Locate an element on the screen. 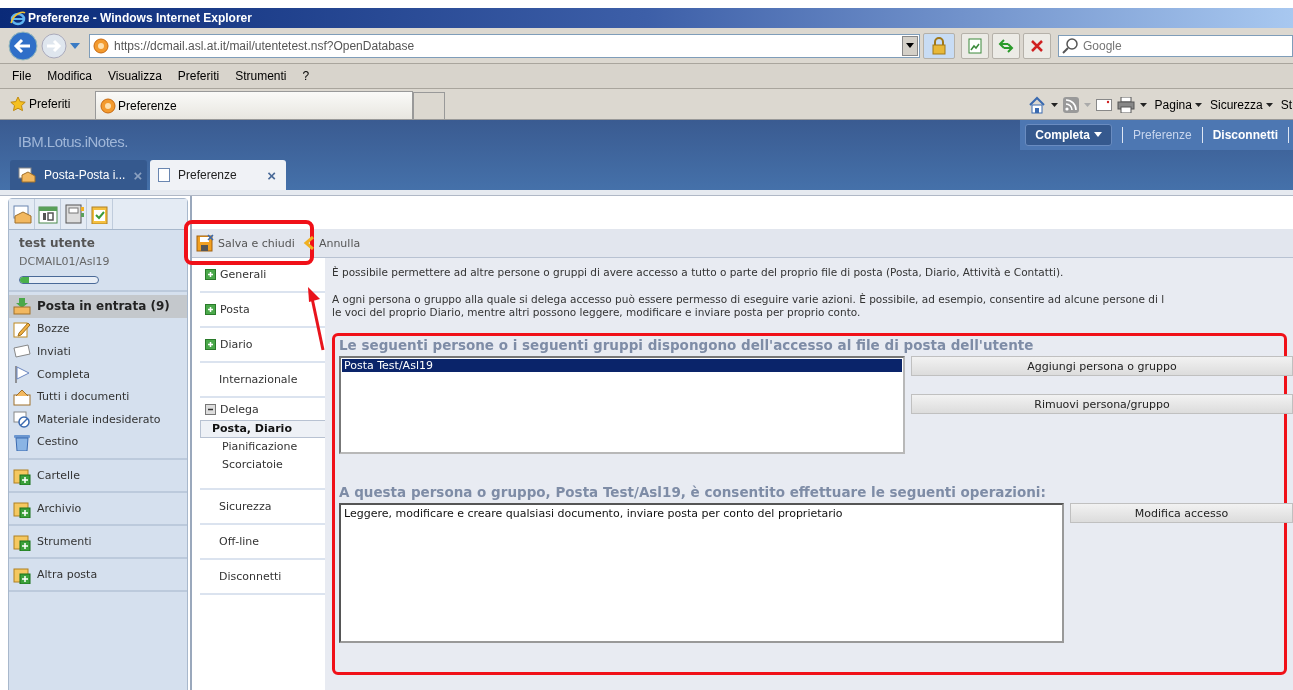 This screenshot has height=690, width=1293. permissions-field: Leggere, modificare e creare qualsiasi documento, inviare posta per conto del proprietario is located at coordinates (701, 573).